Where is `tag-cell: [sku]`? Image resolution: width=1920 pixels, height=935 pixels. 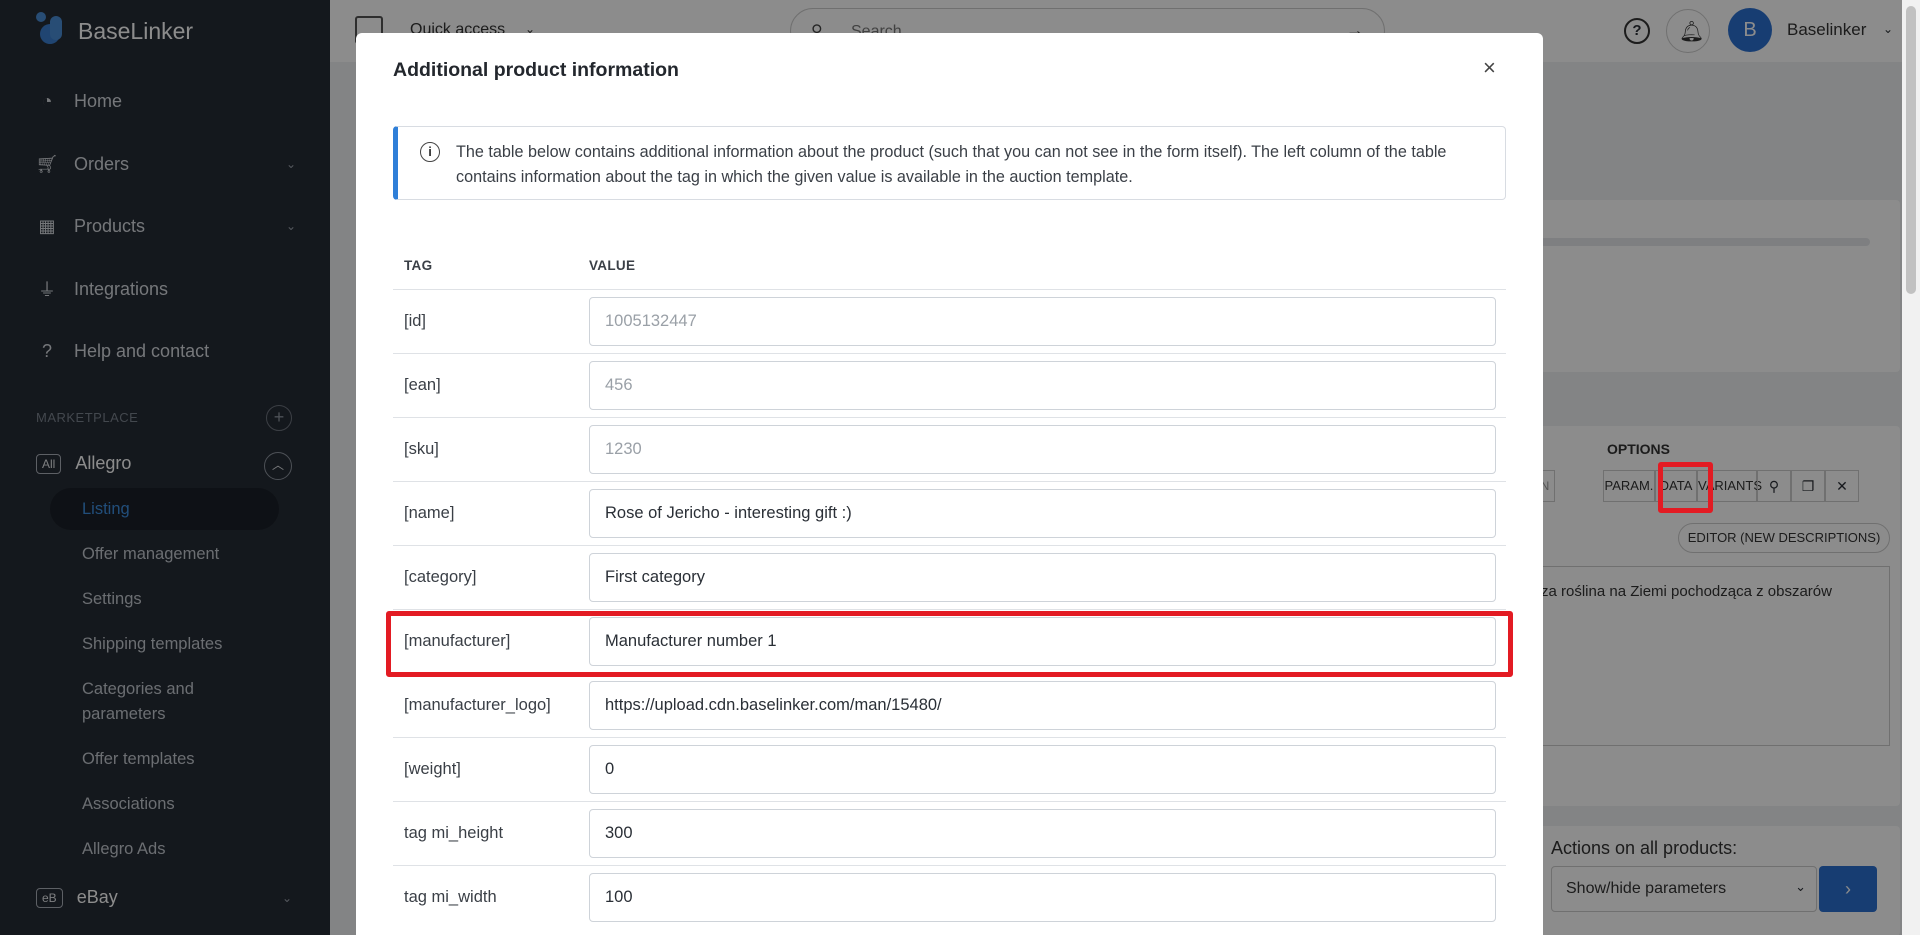 tag-cell: [sku] is located at coordinates (421, 449).